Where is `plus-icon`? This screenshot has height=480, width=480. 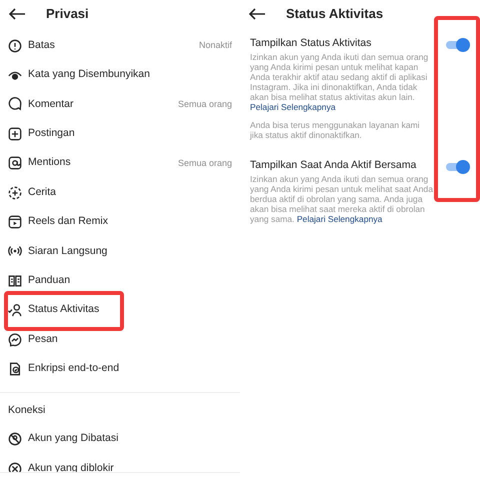
plus-icon is located at coordinates (15, 133).